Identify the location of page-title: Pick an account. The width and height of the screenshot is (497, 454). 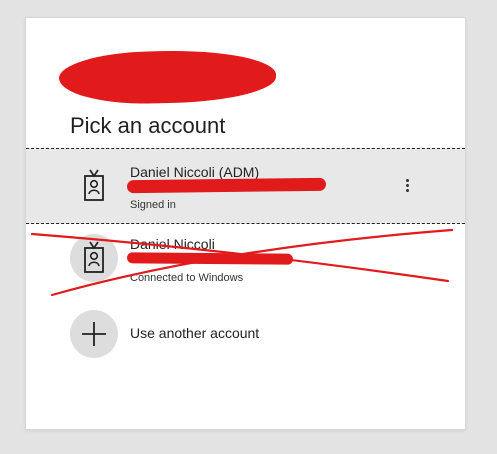
(148, 125).